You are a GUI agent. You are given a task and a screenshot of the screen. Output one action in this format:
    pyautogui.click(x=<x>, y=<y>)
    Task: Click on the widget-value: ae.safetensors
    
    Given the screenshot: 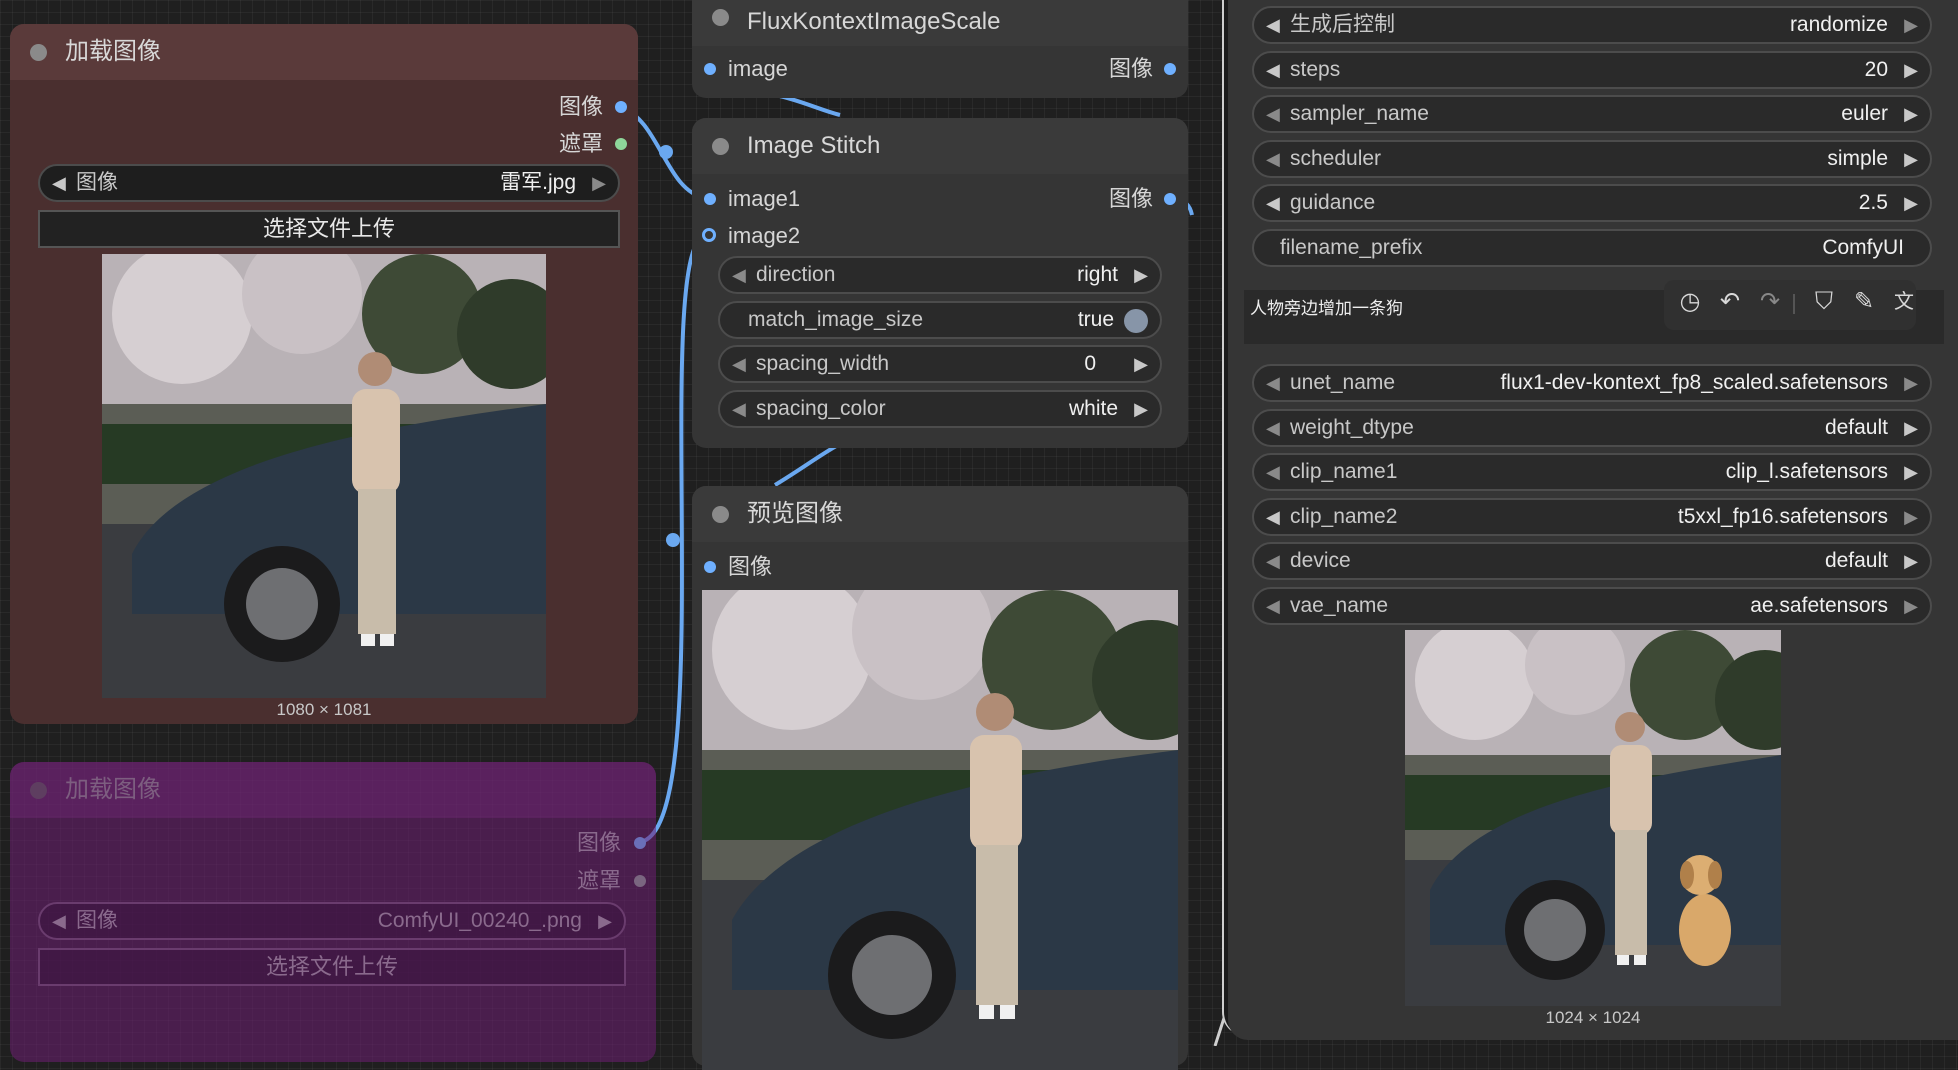 What is the action you would take?
    pyautogui.click(x=1819, y=605)
    